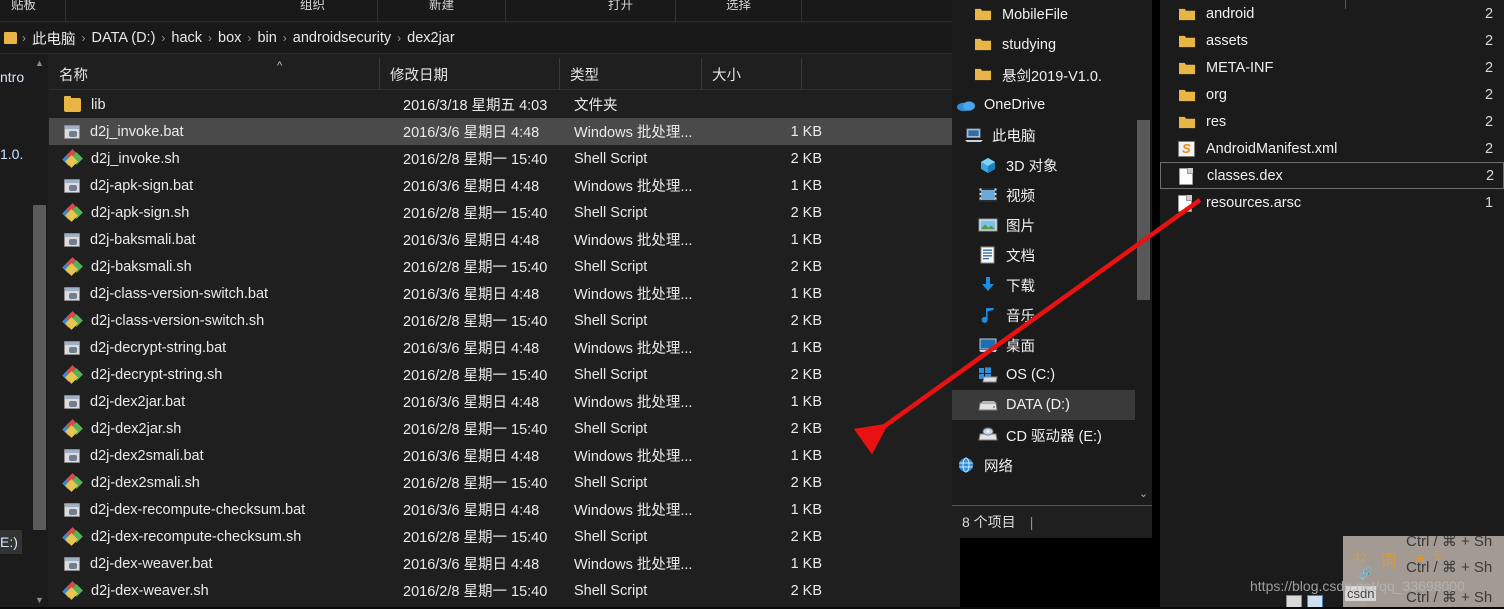  I want to click on nav-item-icon-wrapper, so click(984, 15).